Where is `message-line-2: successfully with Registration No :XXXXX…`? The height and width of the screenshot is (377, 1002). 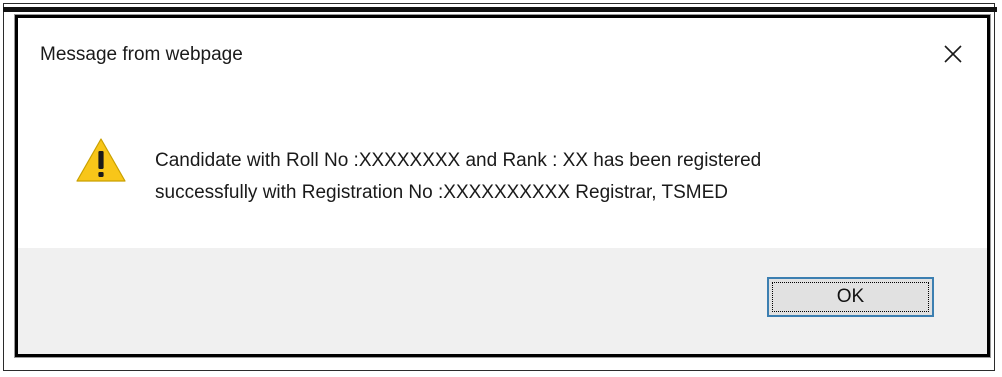
message-line-2: successfully with Registration No :XXXXX… is located at coordinates (442, 192).